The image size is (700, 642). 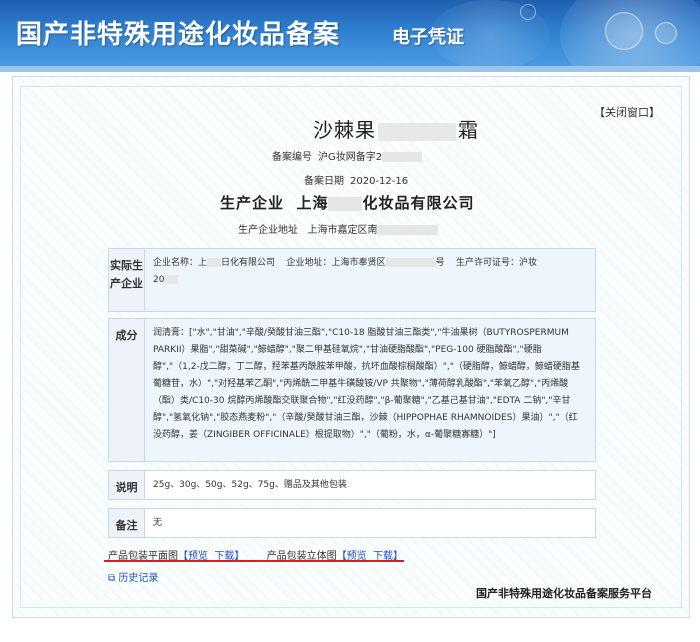 What do you see at coordinates (159, 280) in the screenshot?
I see `license-value: 20` at bounding box center [159, 280].